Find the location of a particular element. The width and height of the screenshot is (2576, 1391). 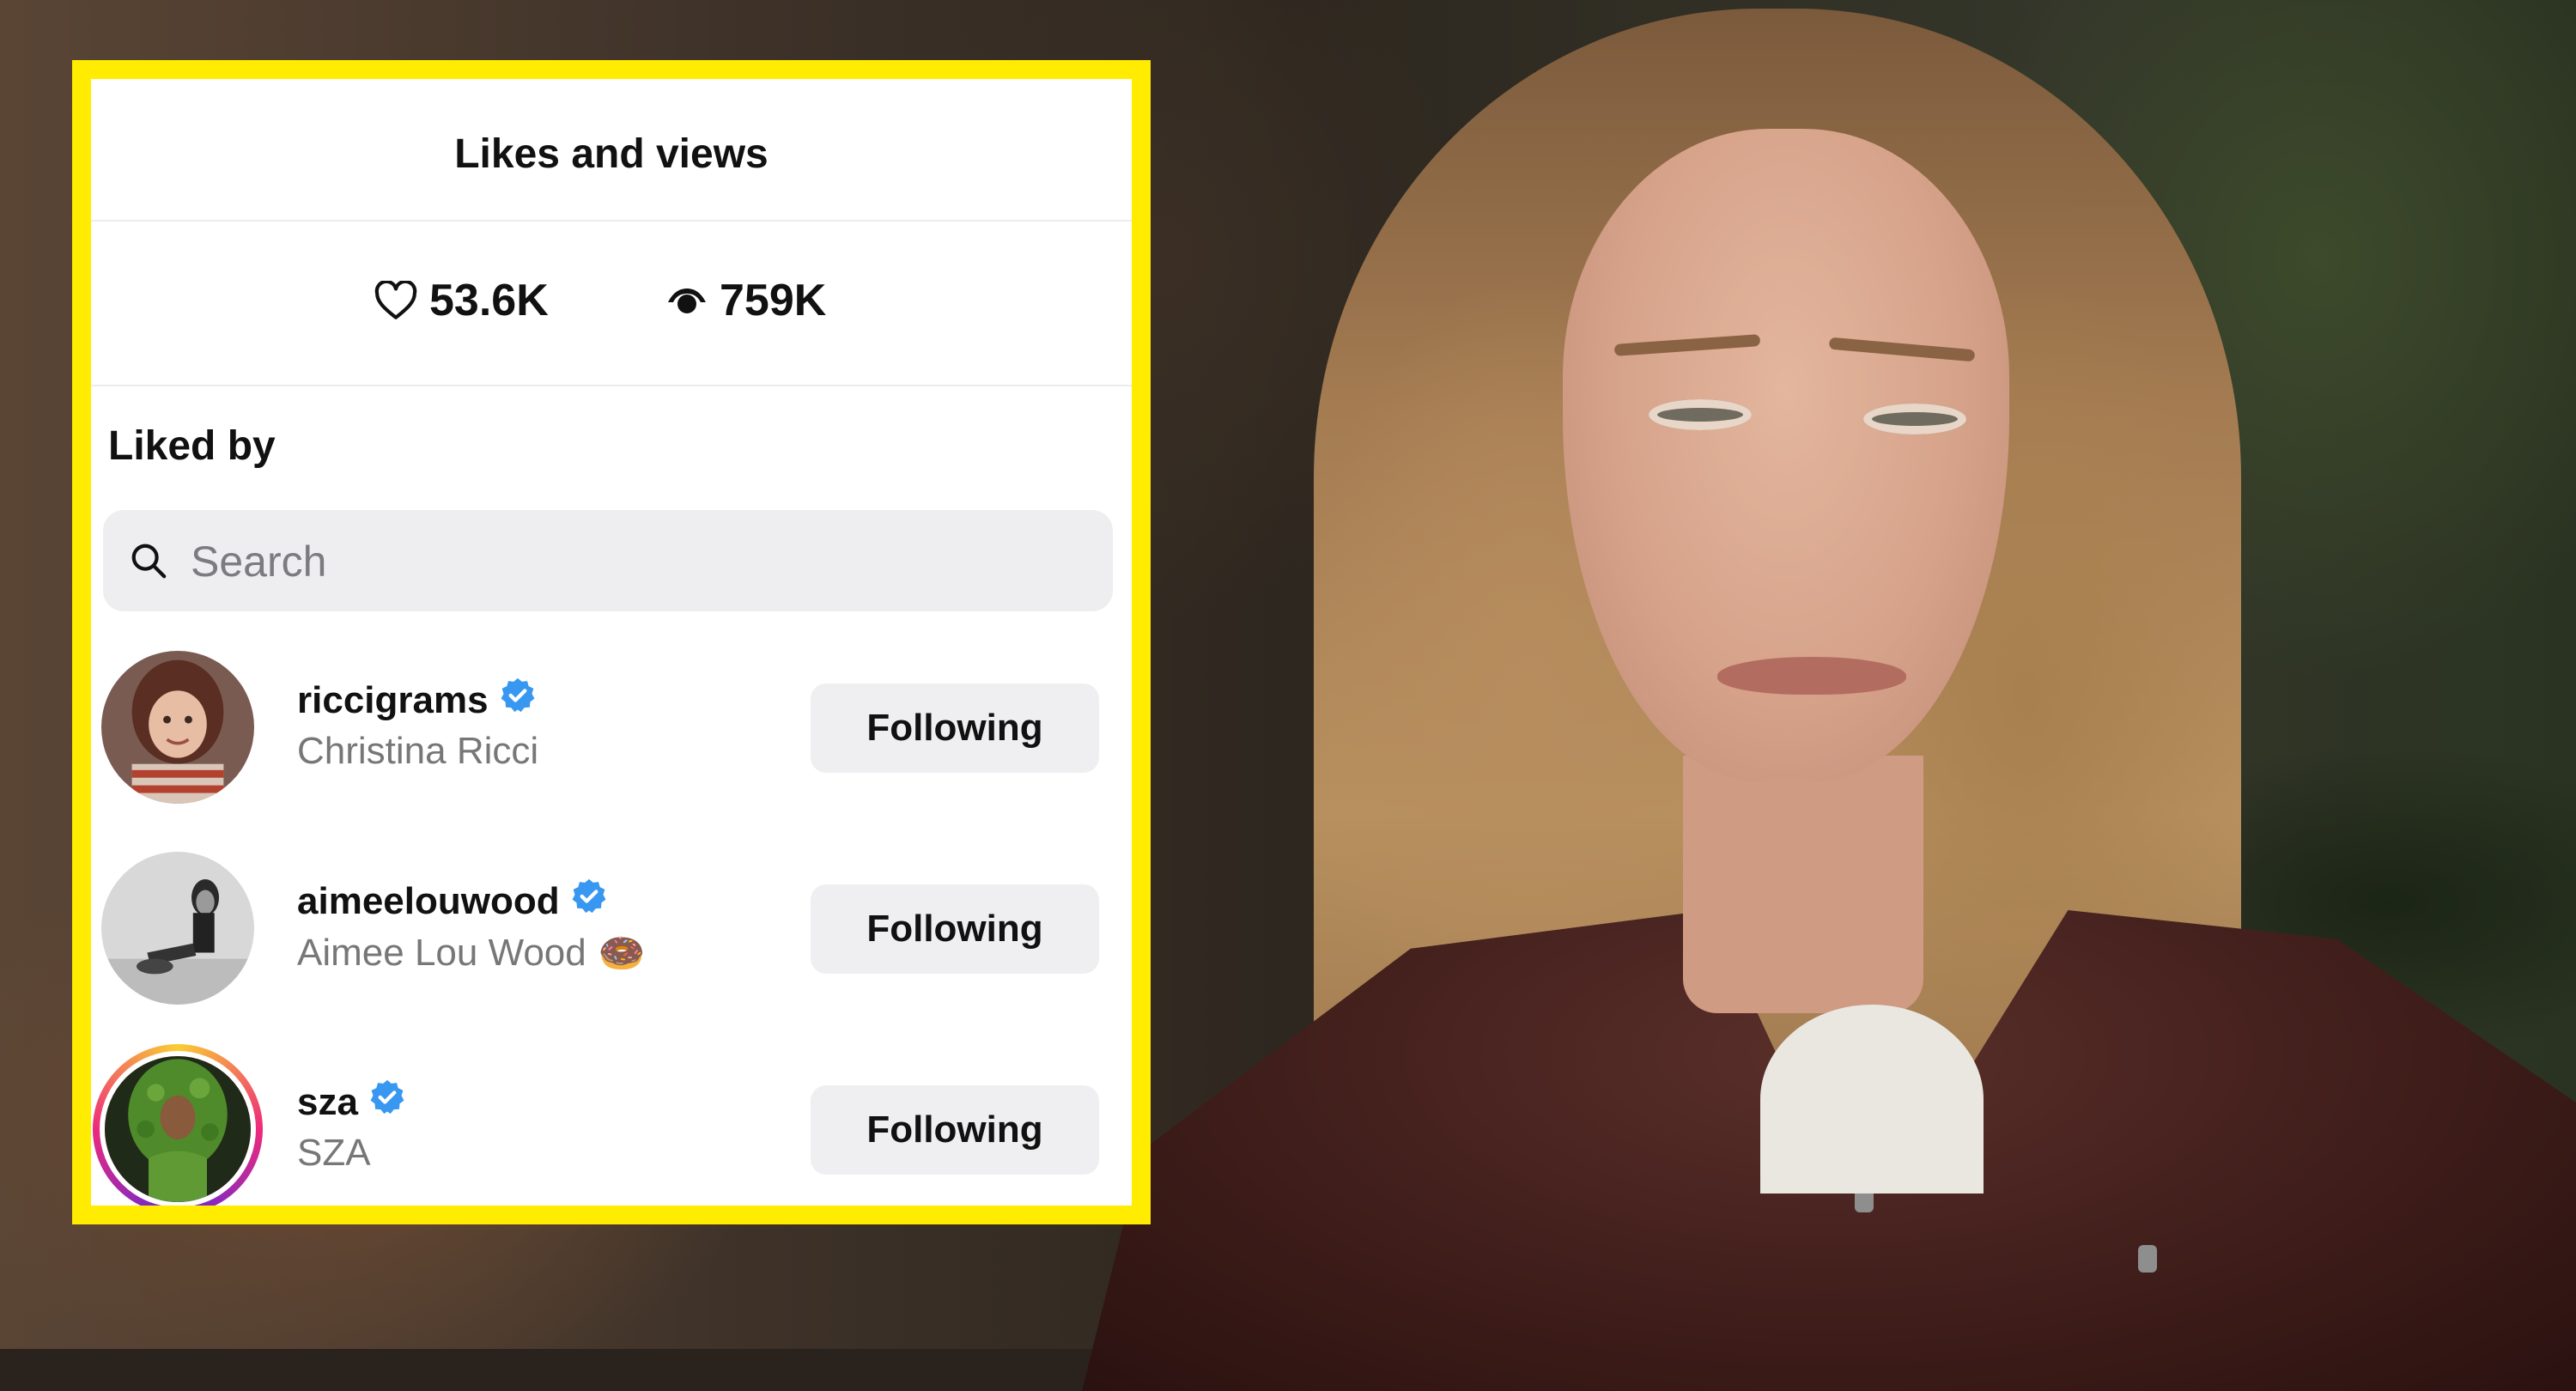

avatar-with-story-ring is located at coordinates (178, 1125).